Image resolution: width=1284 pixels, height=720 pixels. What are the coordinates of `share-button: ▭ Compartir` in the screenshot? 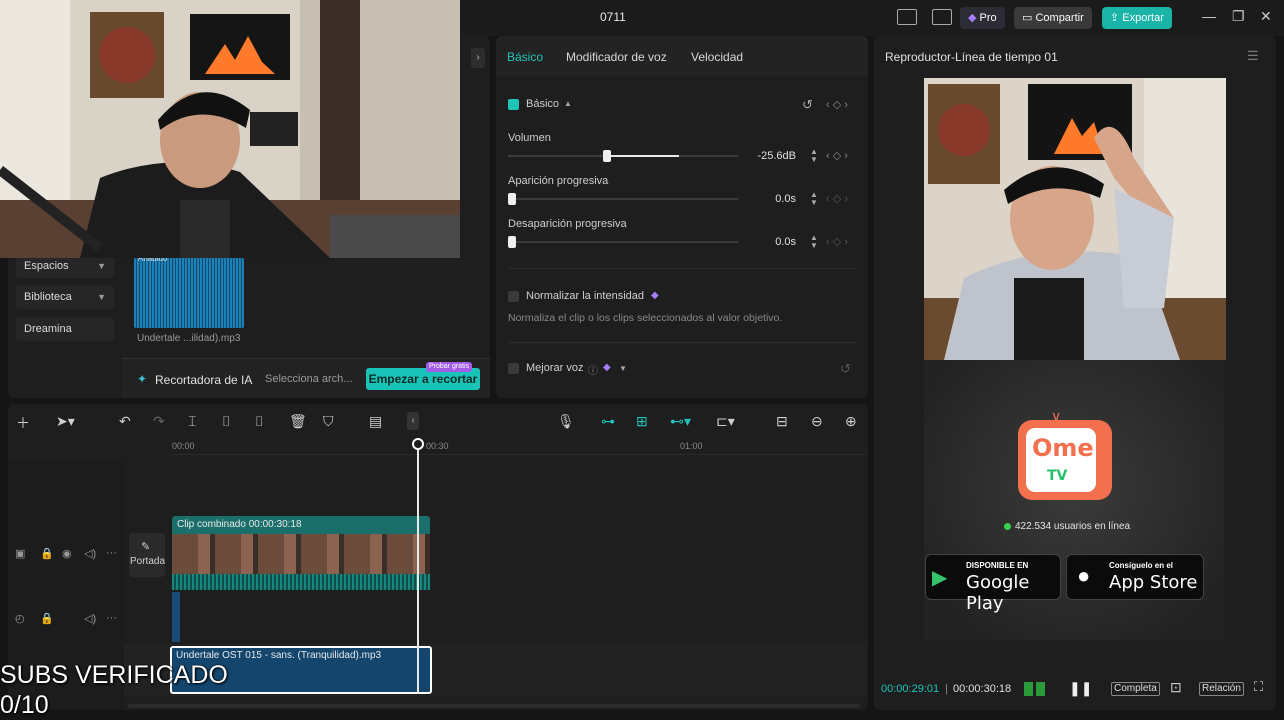 It's located at (1053, 18).